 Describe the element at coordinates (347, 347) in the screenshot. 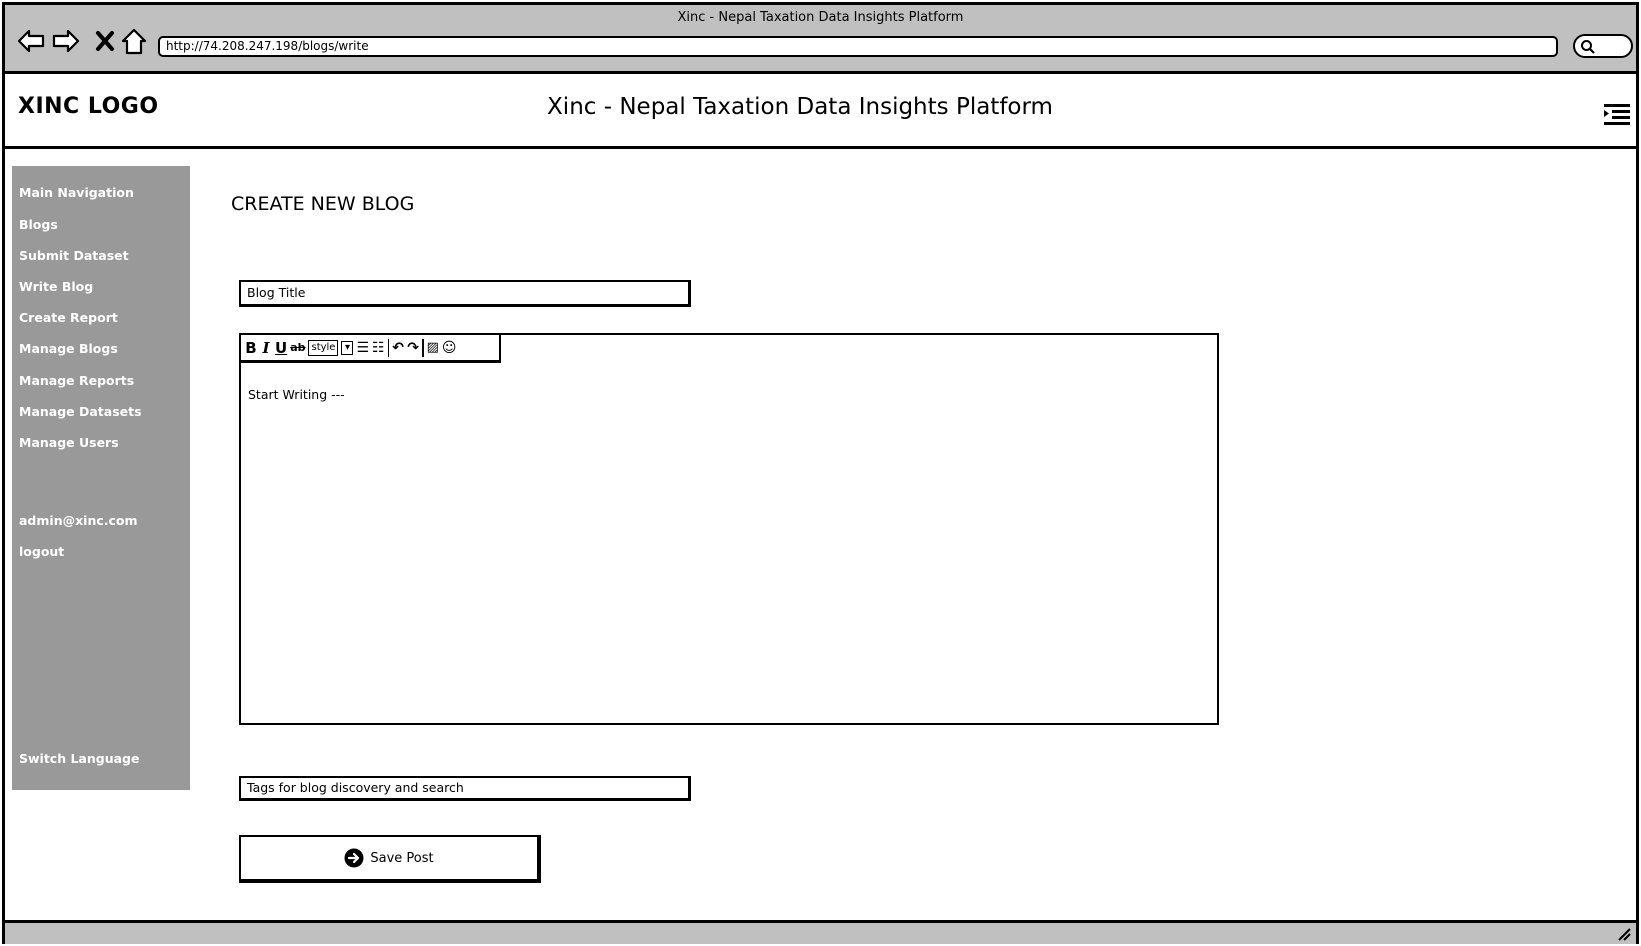

I see `chevron-down-icon: ▾` at that location.